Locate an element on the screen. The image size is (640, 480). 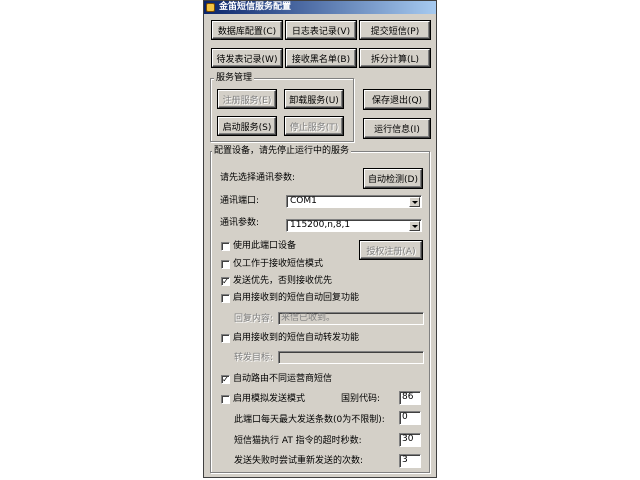
blacklist-button: 接收黑名单(B) is located at coordinates (321, 58).